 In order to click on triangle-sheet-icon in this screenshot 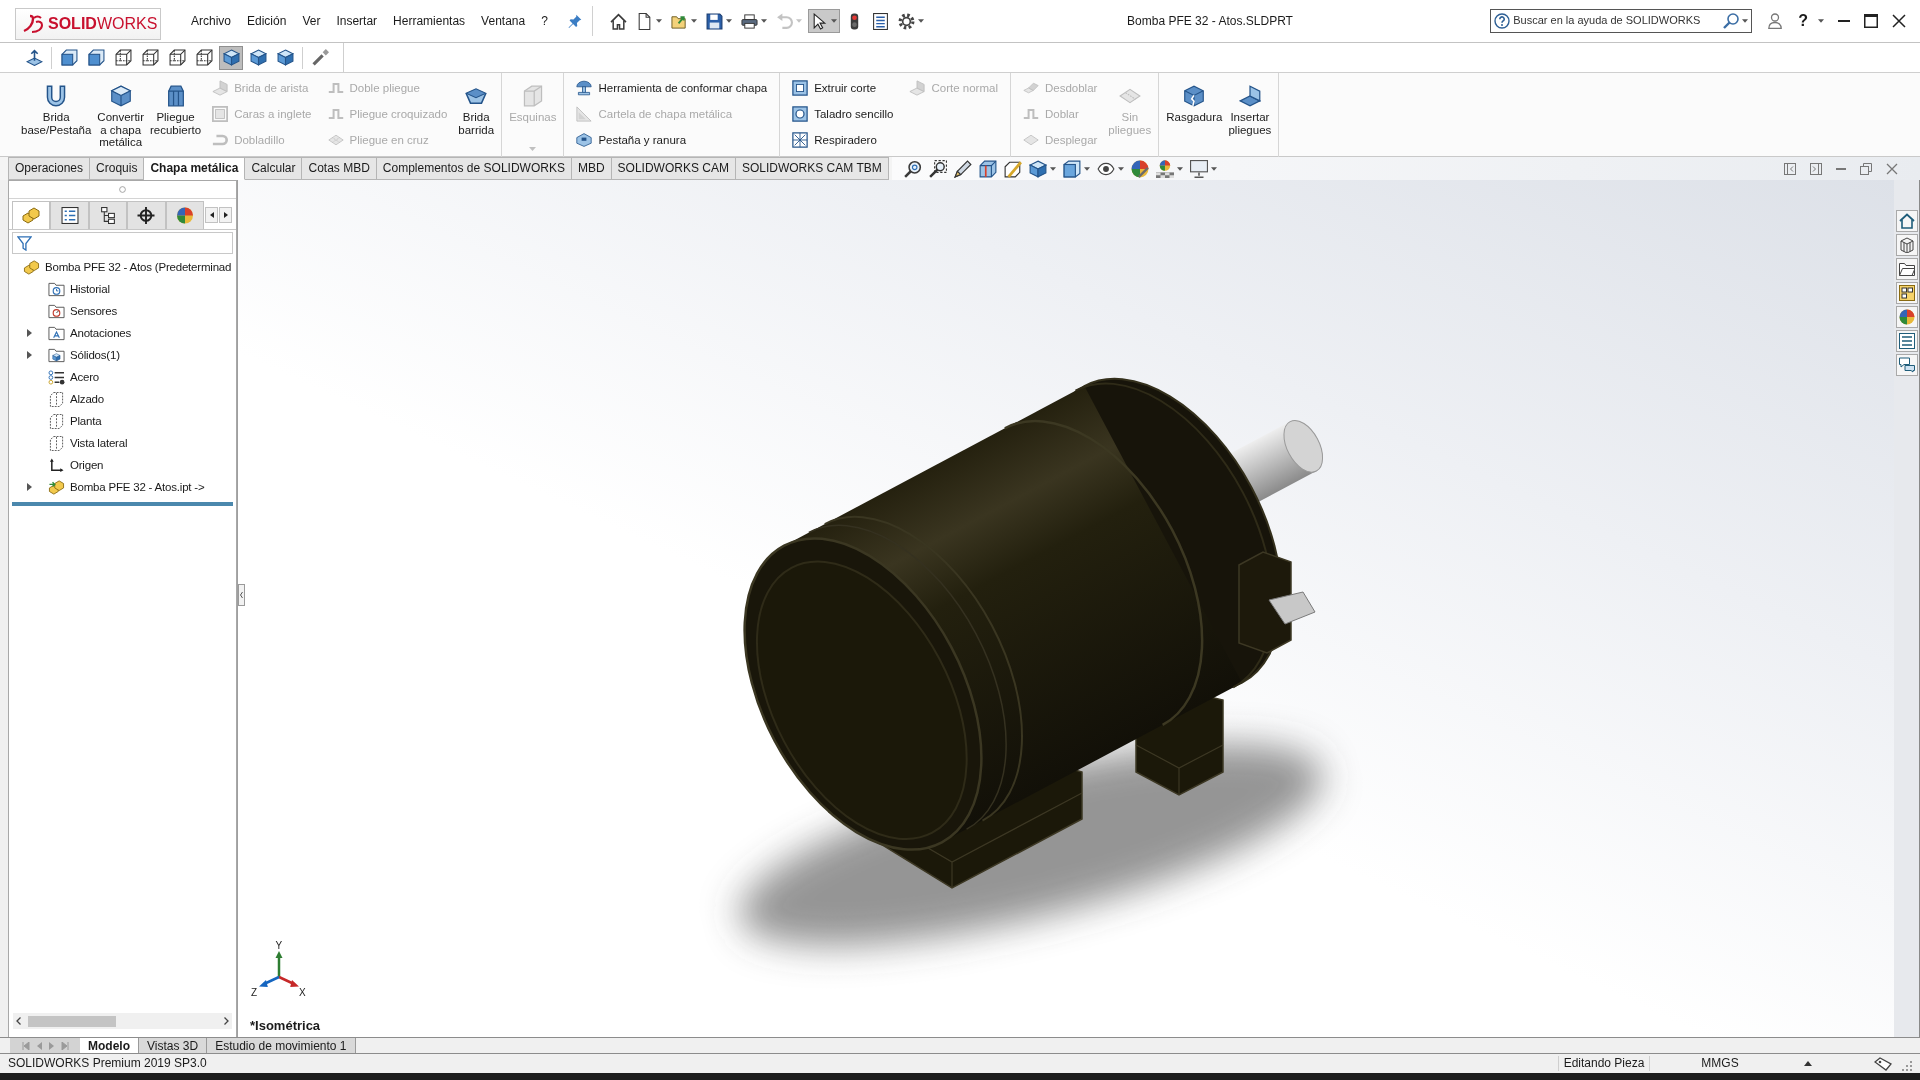, I will do `click(584, 114)`.